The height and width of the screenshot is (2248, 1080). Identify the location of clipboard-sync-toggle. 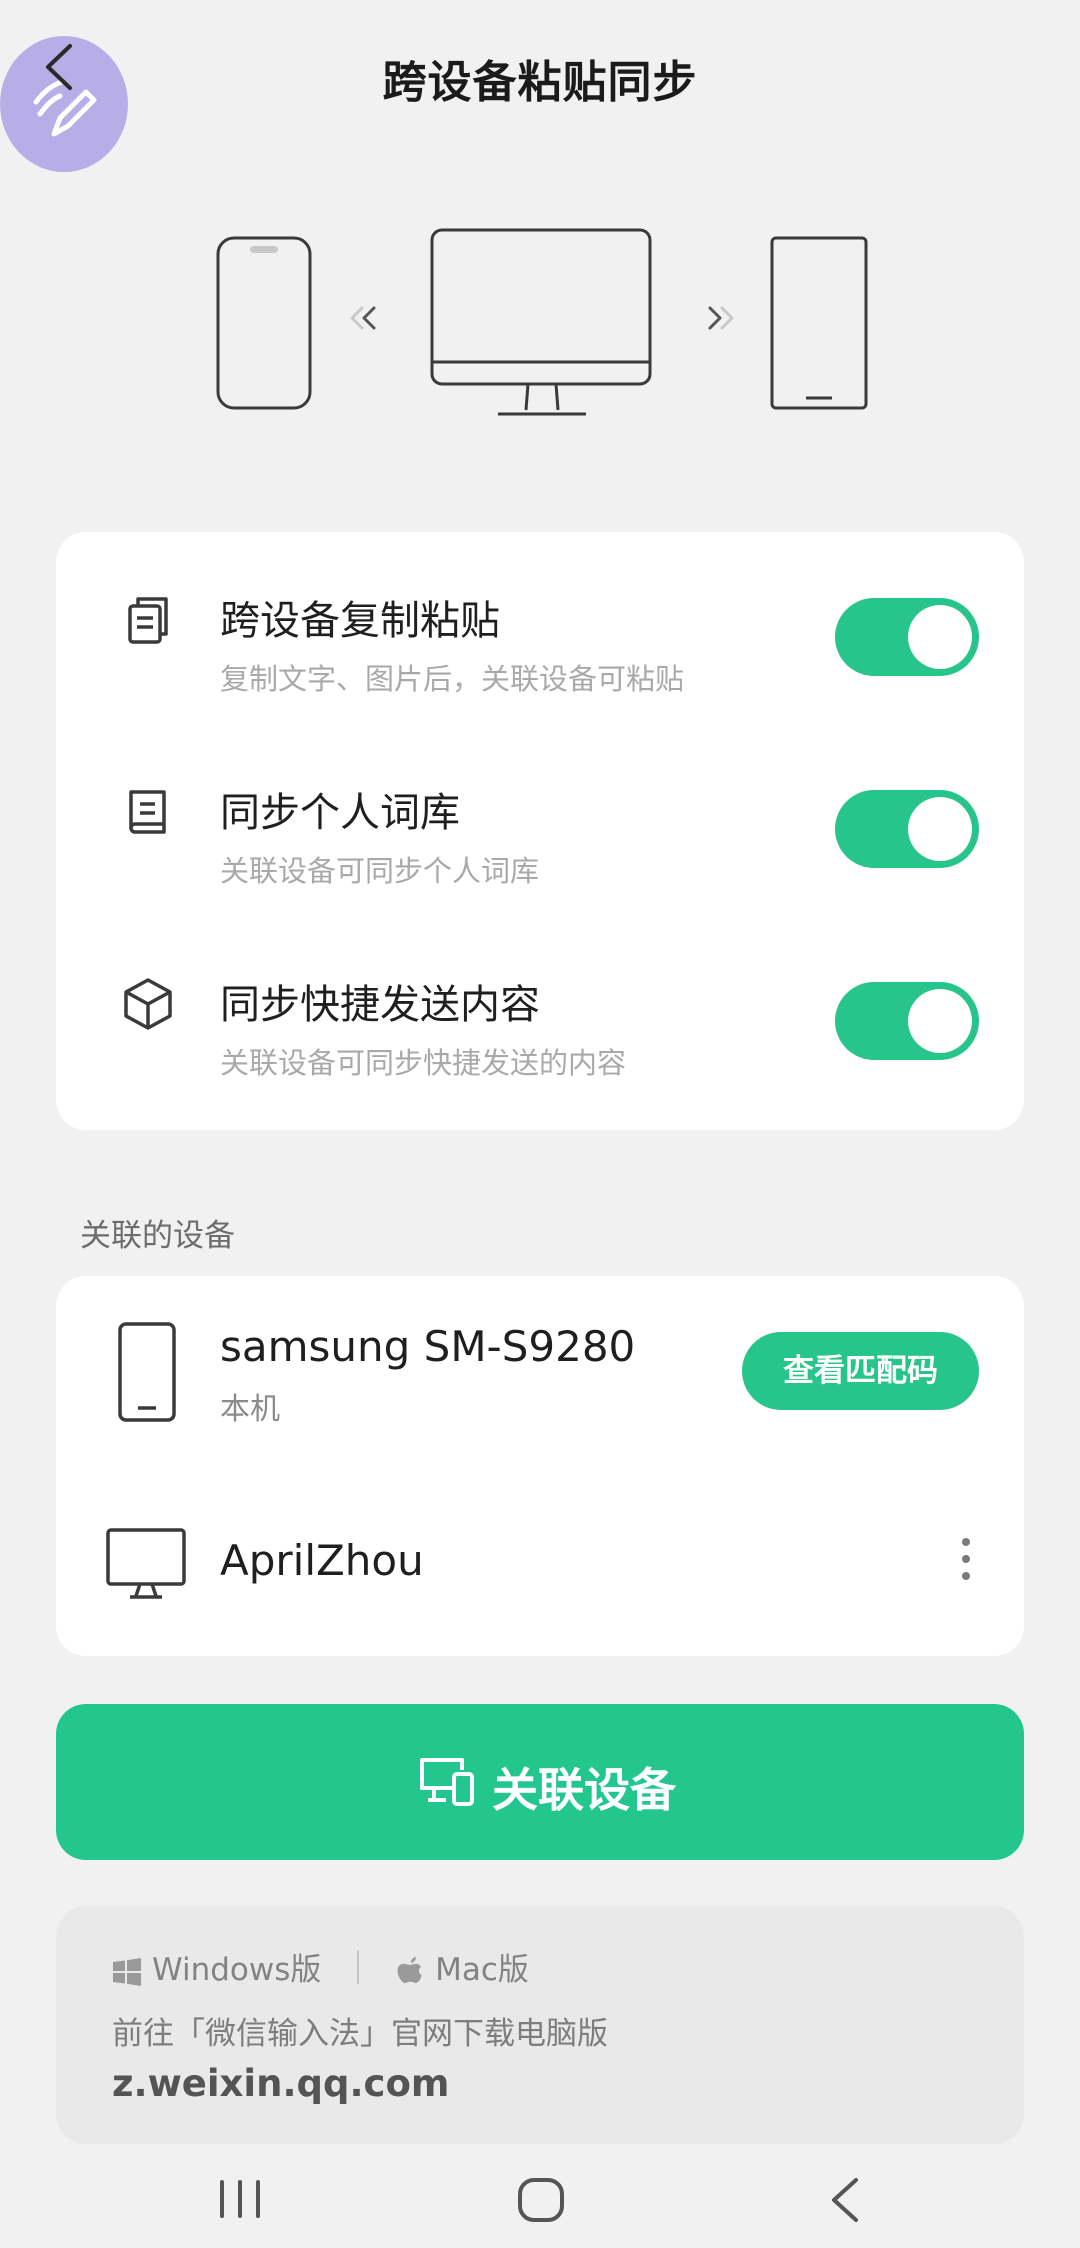
(907, 637).